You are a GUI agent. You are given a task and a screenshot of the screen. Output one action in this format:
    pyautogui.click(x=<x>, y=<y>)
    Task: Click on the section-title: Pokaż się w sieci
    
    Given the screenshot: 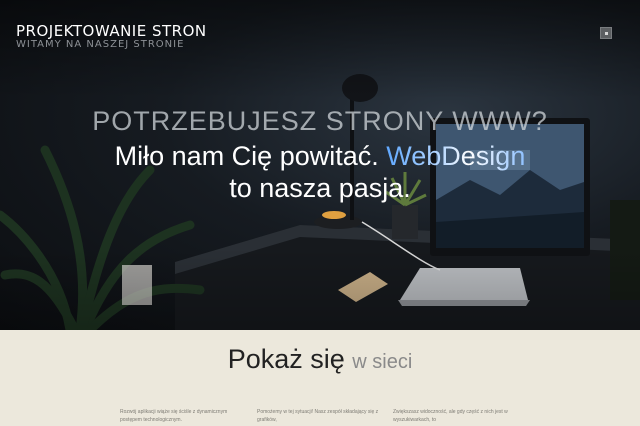 What is the action you would take?
    pyautogui.click(x=320, y=359)
    